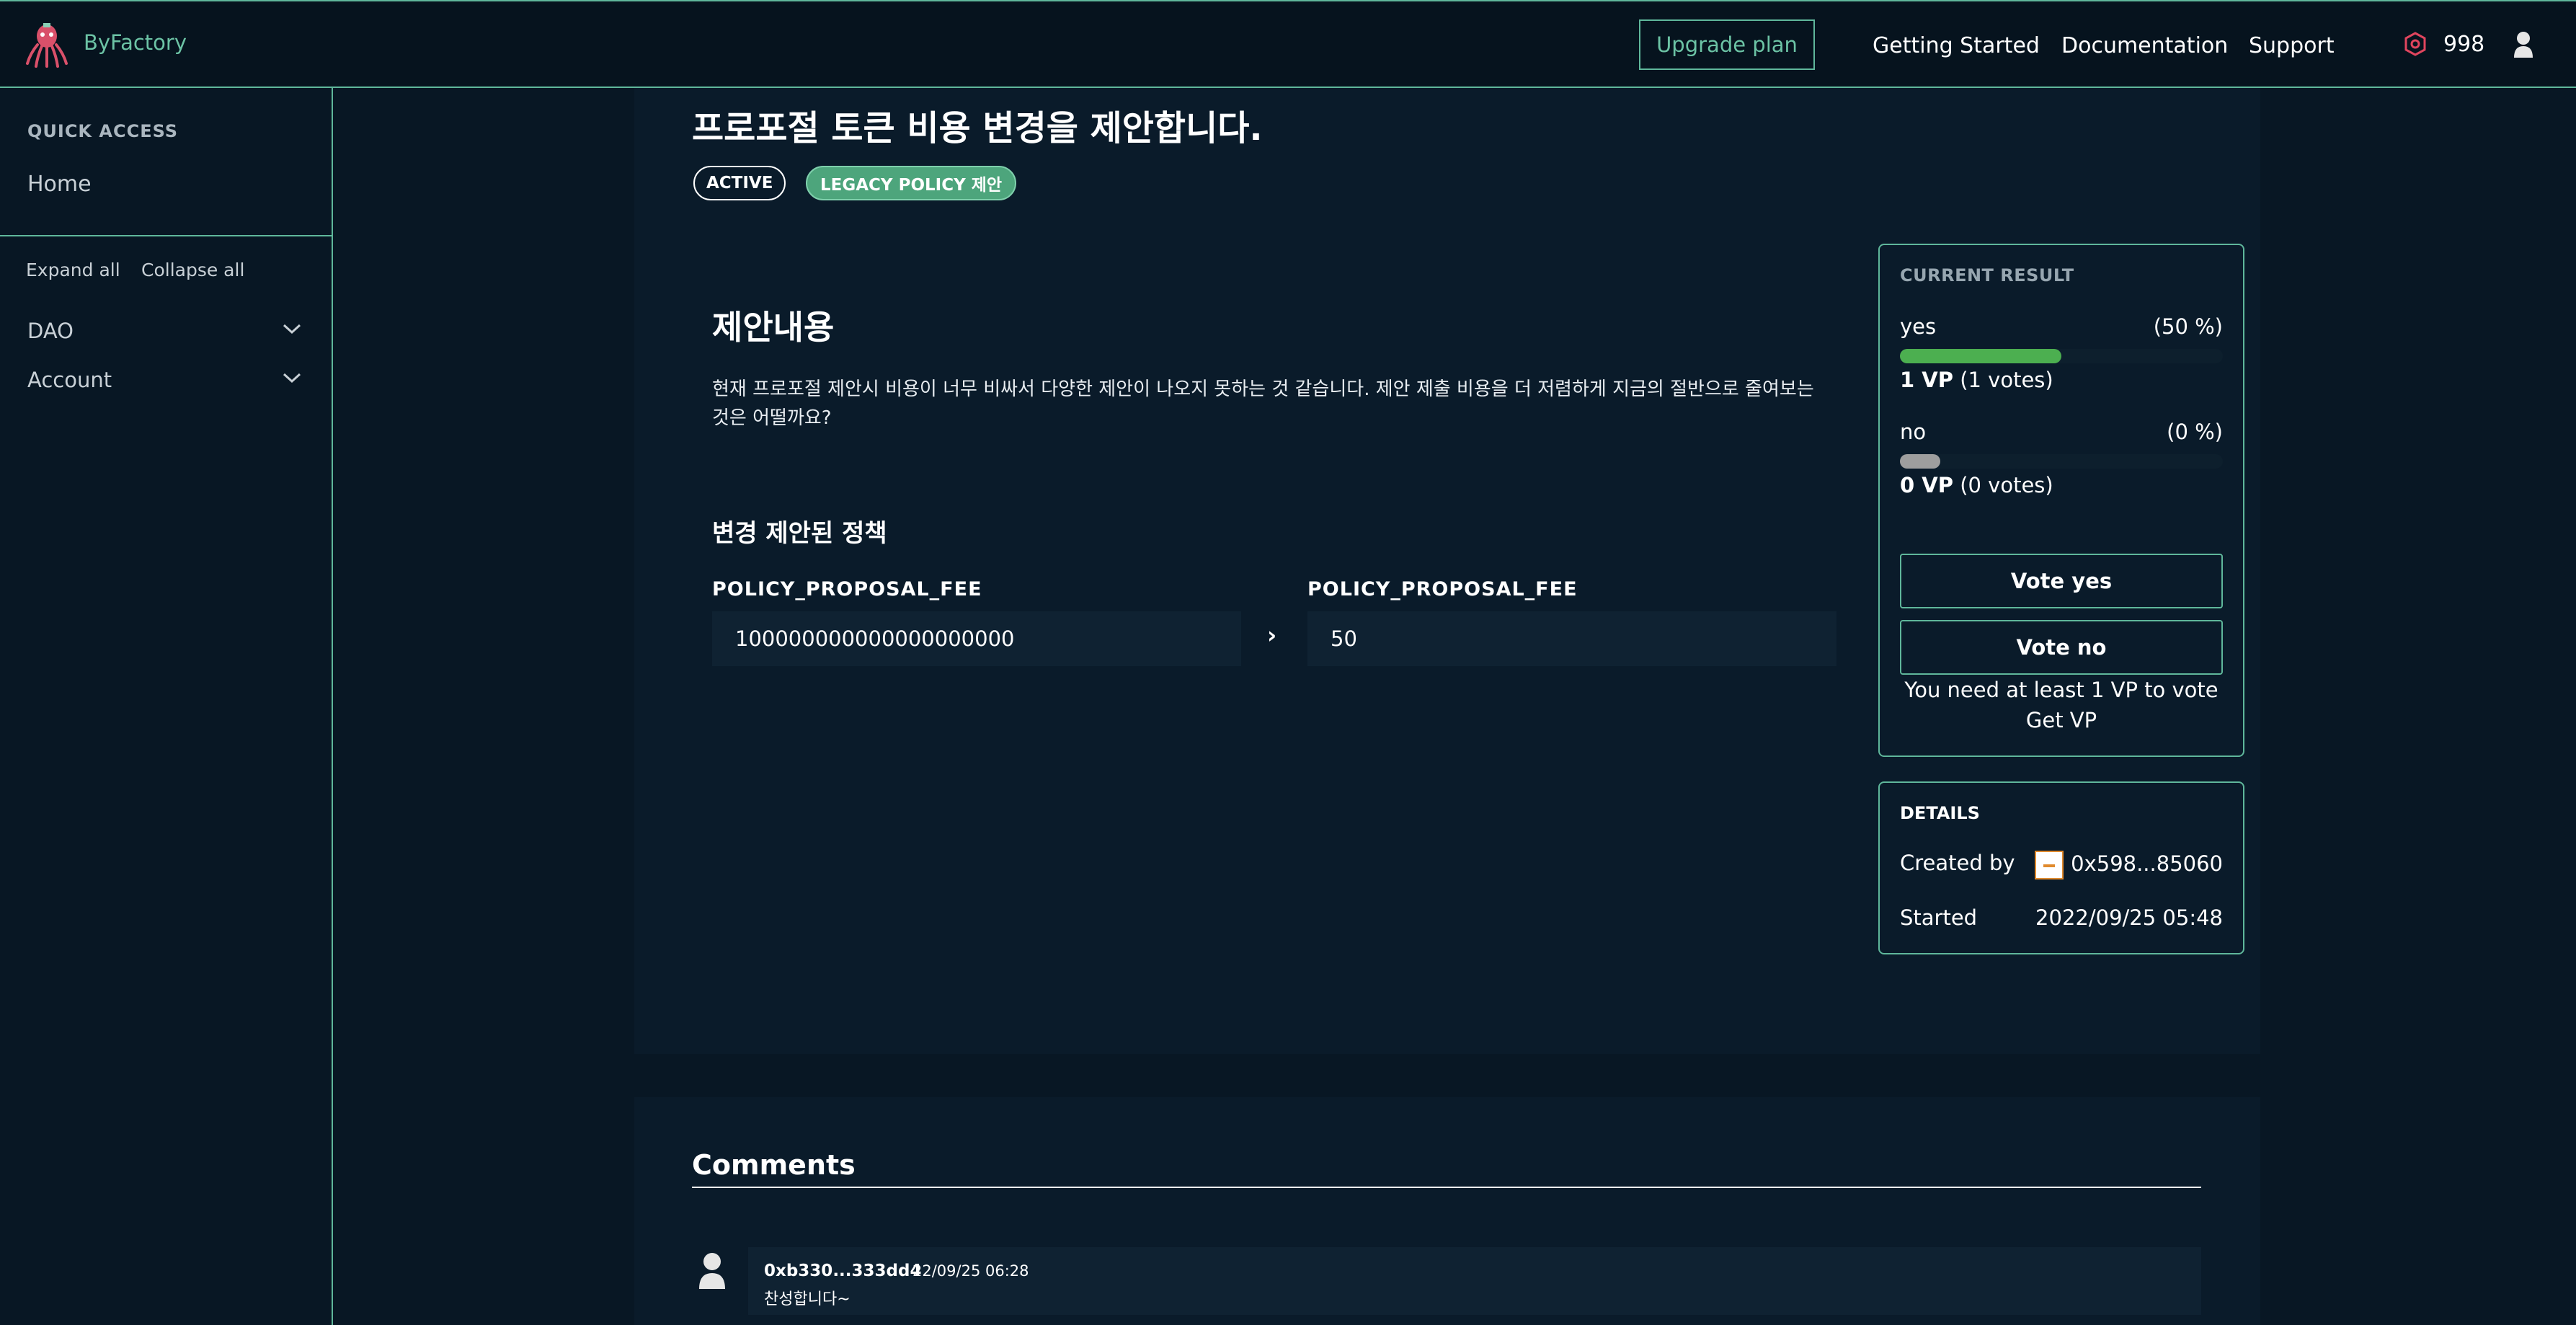  Describe the element at coordinates (1727, 44) in the screenshot. I see `upgrade-plan-button: Upgrade plan` at that location.